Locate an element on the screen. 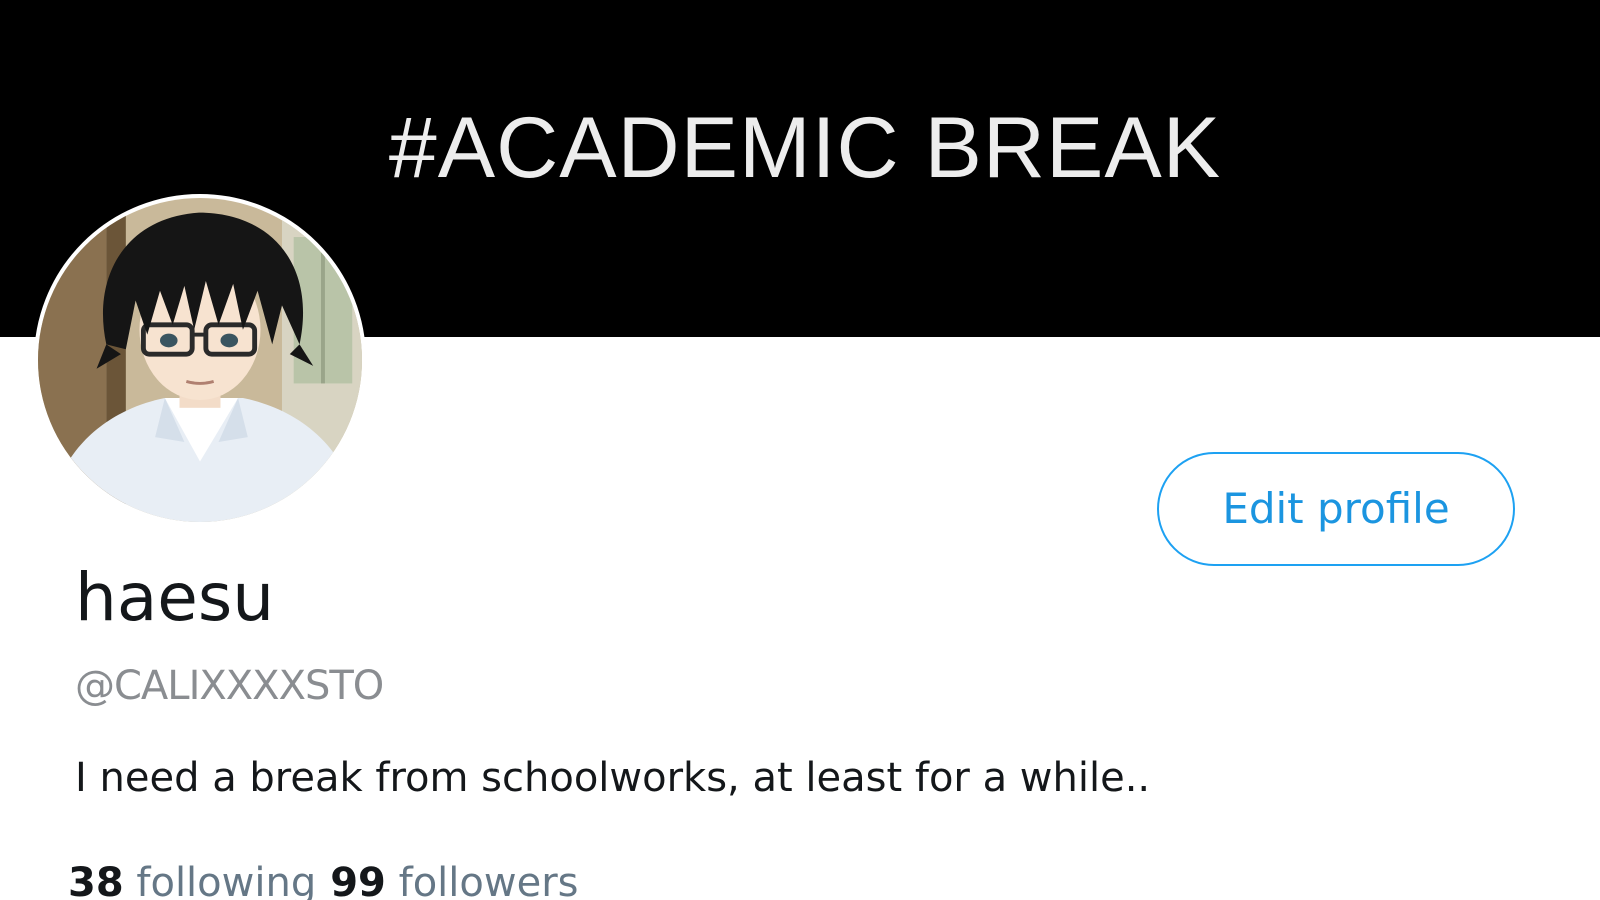 This screenshot has width=1600, height=900. following-link: 38 following is located at coordinates (192, 878).